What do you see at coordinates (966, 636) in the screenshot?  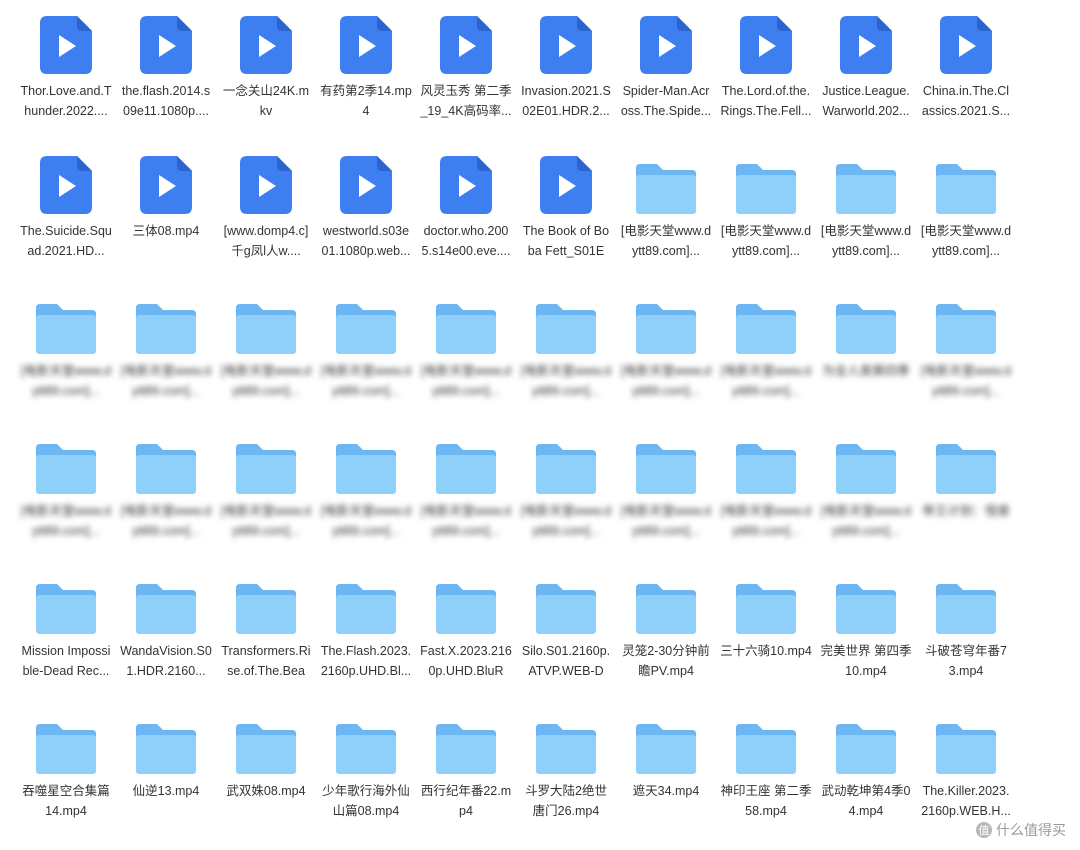 I see `folder-item: 斗破苍穹年番73.mp4` at bounding box center [966, 636].